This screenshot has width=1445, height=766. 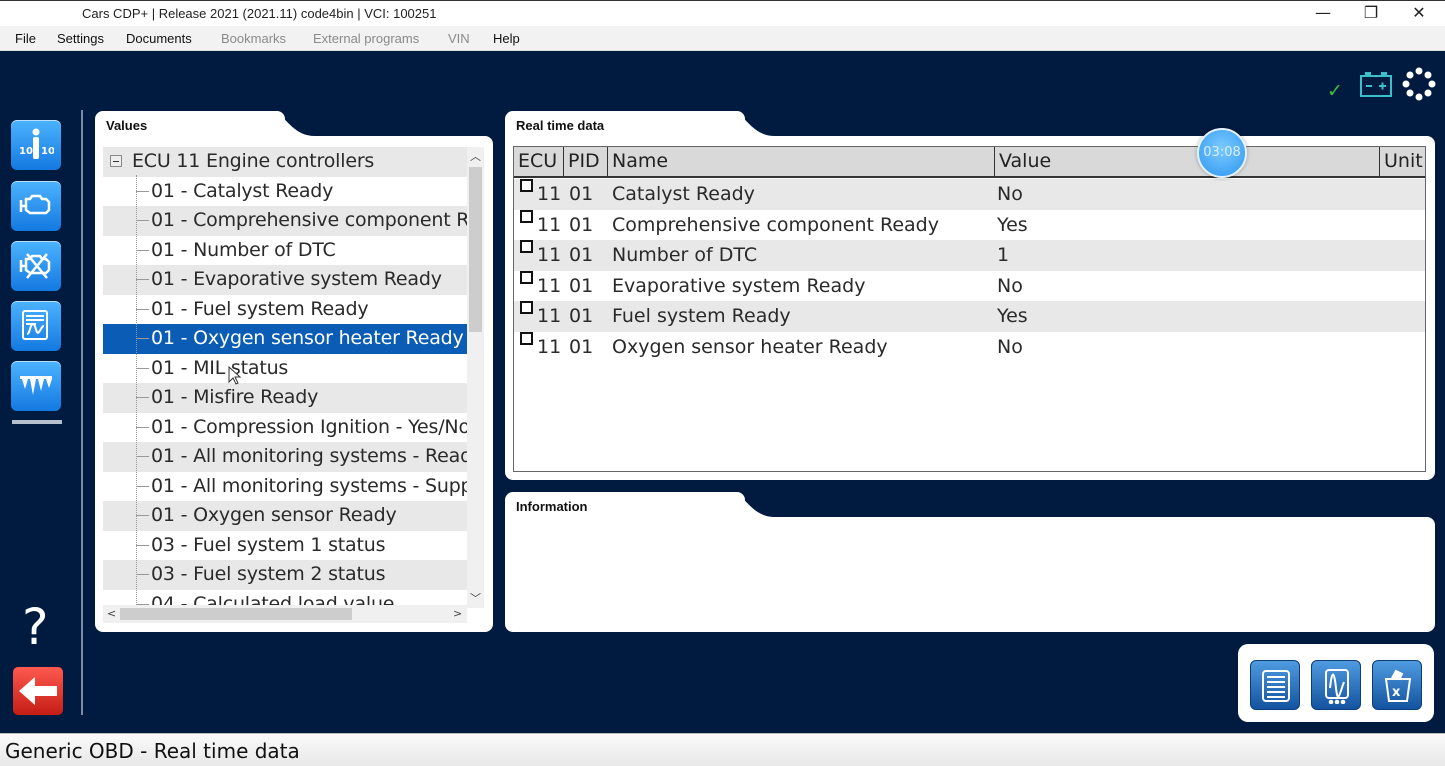 What do you see at coordinates (366, 38) in the screenshot?
I see `menu-external-programs: External programs` at bounding box center [366, 38].